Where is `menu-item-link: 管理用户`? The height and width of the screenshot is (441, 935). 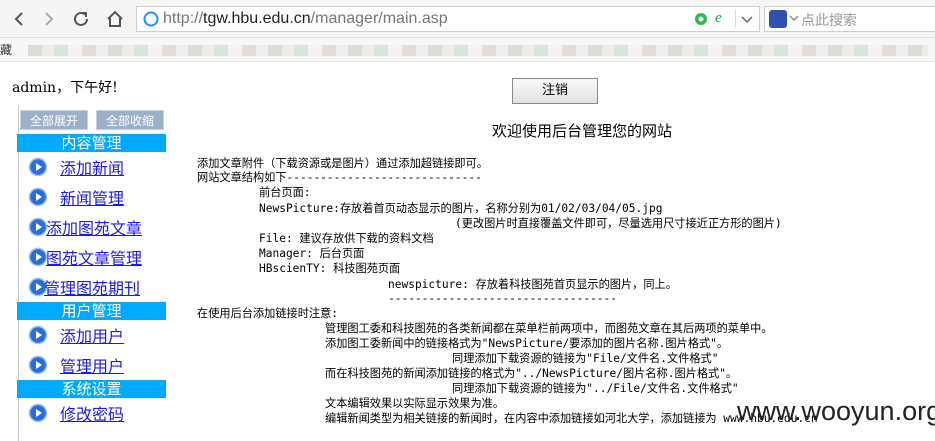 menu-item-link: 管理用户 is located at coordinates (92, 365).